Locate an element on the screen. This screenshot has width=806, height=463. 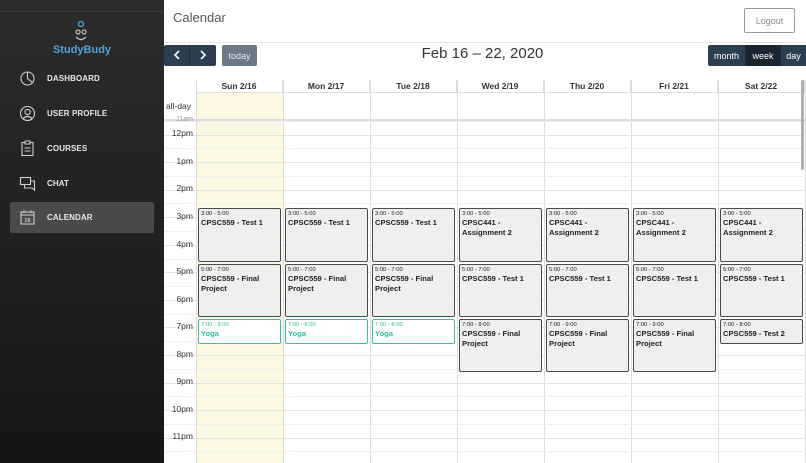
prev-week-button is located at coordinates (176, 55).